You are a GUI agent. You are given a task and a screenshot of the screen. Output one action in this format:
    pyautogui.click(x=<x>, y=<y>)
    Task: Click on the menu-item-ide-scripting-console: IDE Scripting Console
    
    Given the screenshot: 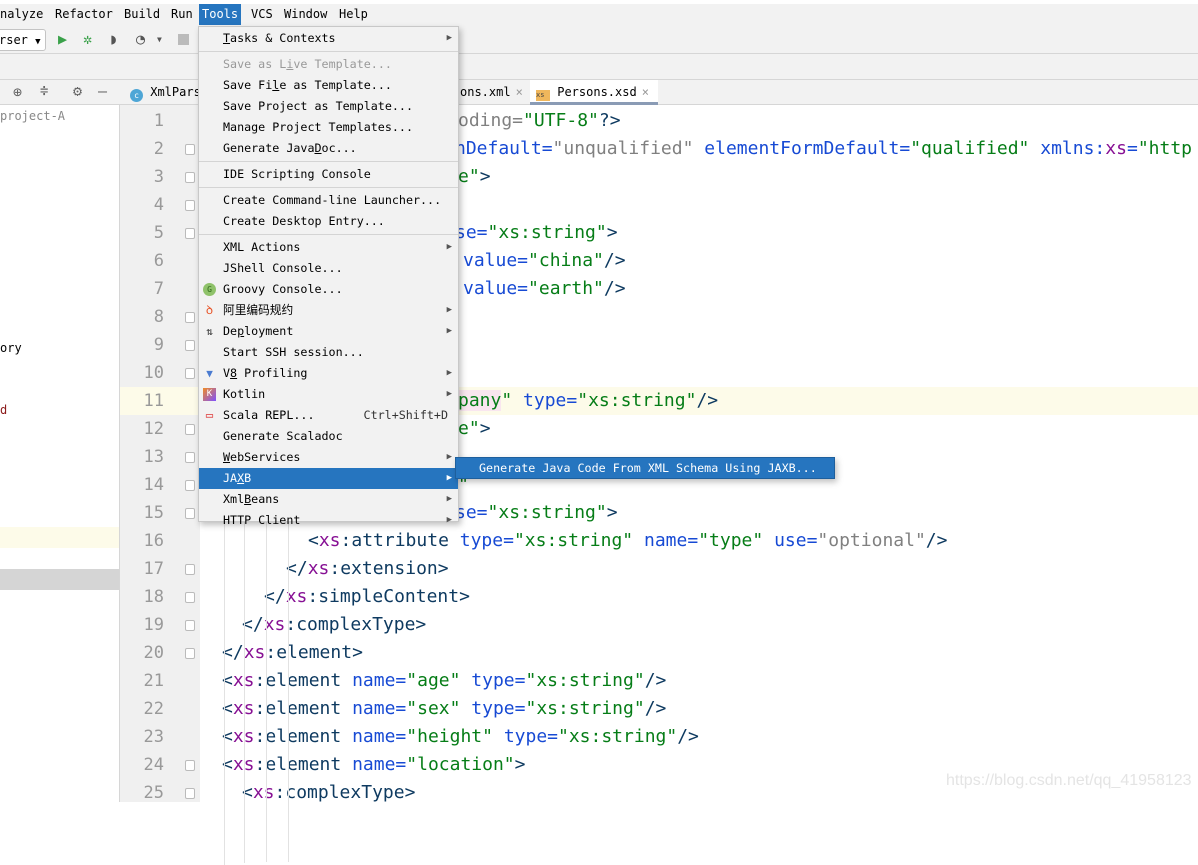 What is the action you would take?
    pyautogui.click(x=328, y=174)
    